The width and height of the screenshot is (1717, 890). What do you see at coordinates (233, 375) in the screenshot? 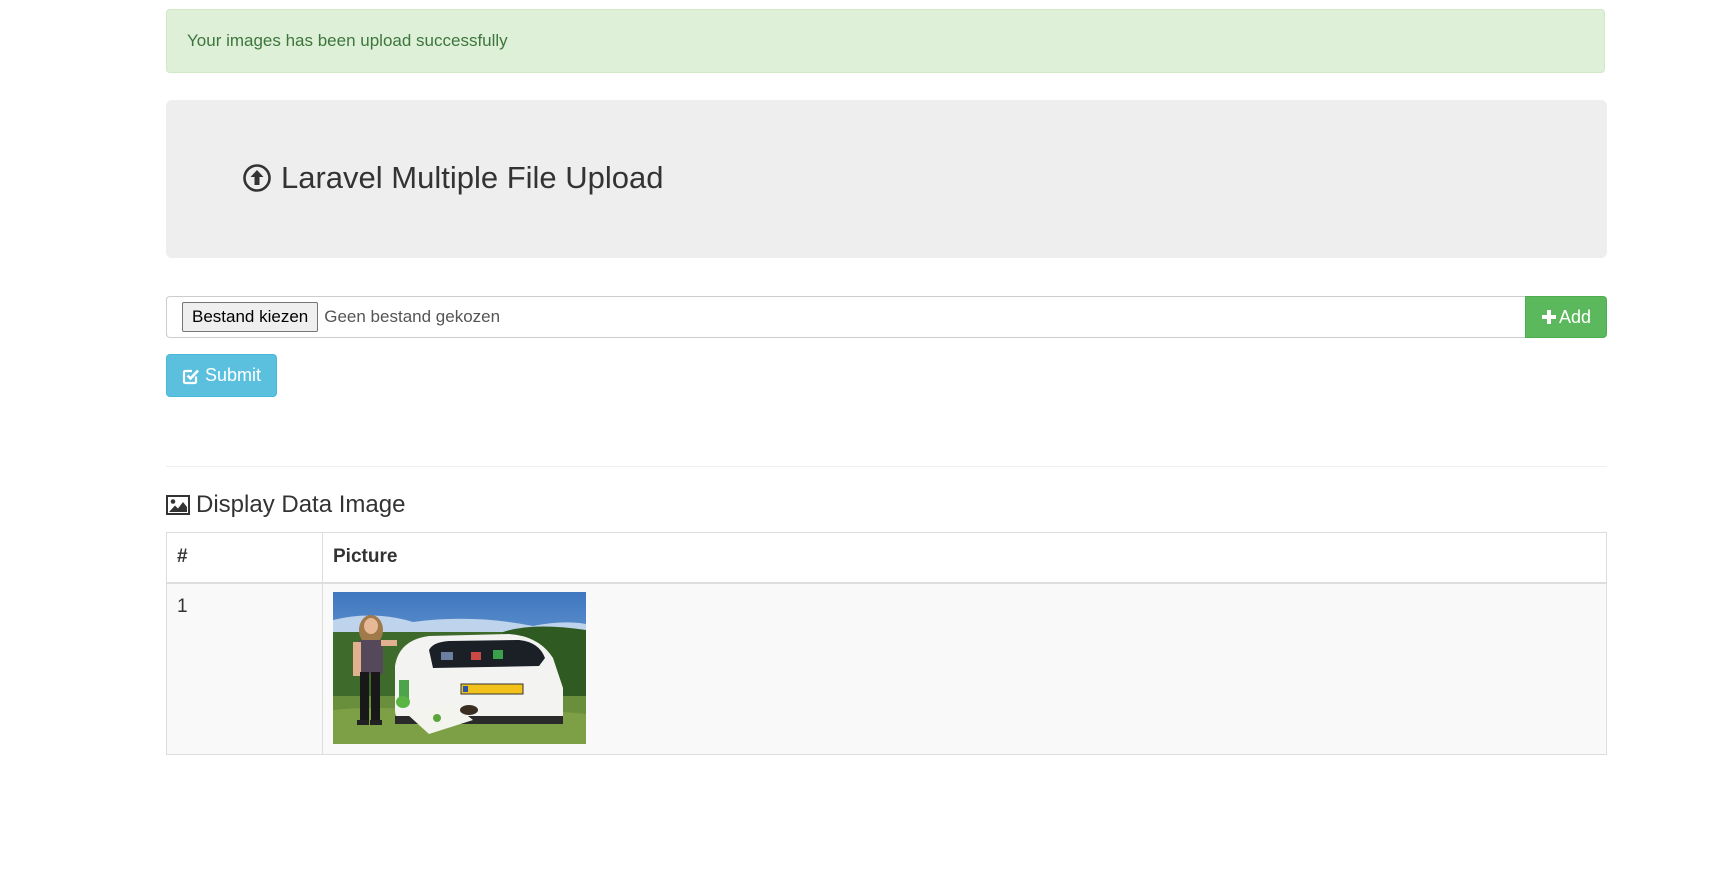
I see `submit-button-label: Submit` at bounding box center [233, 375].